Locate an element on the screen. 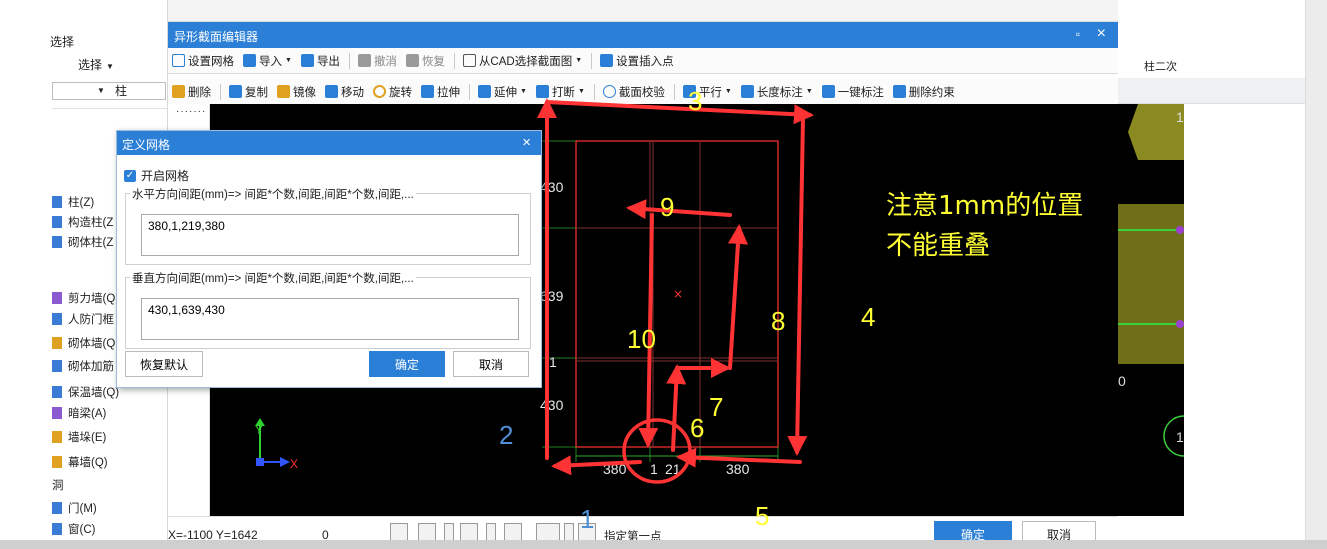 This screenshot has width=1327, height=549. tree-group-opening: 洞 is located at coordinates (58, 485).